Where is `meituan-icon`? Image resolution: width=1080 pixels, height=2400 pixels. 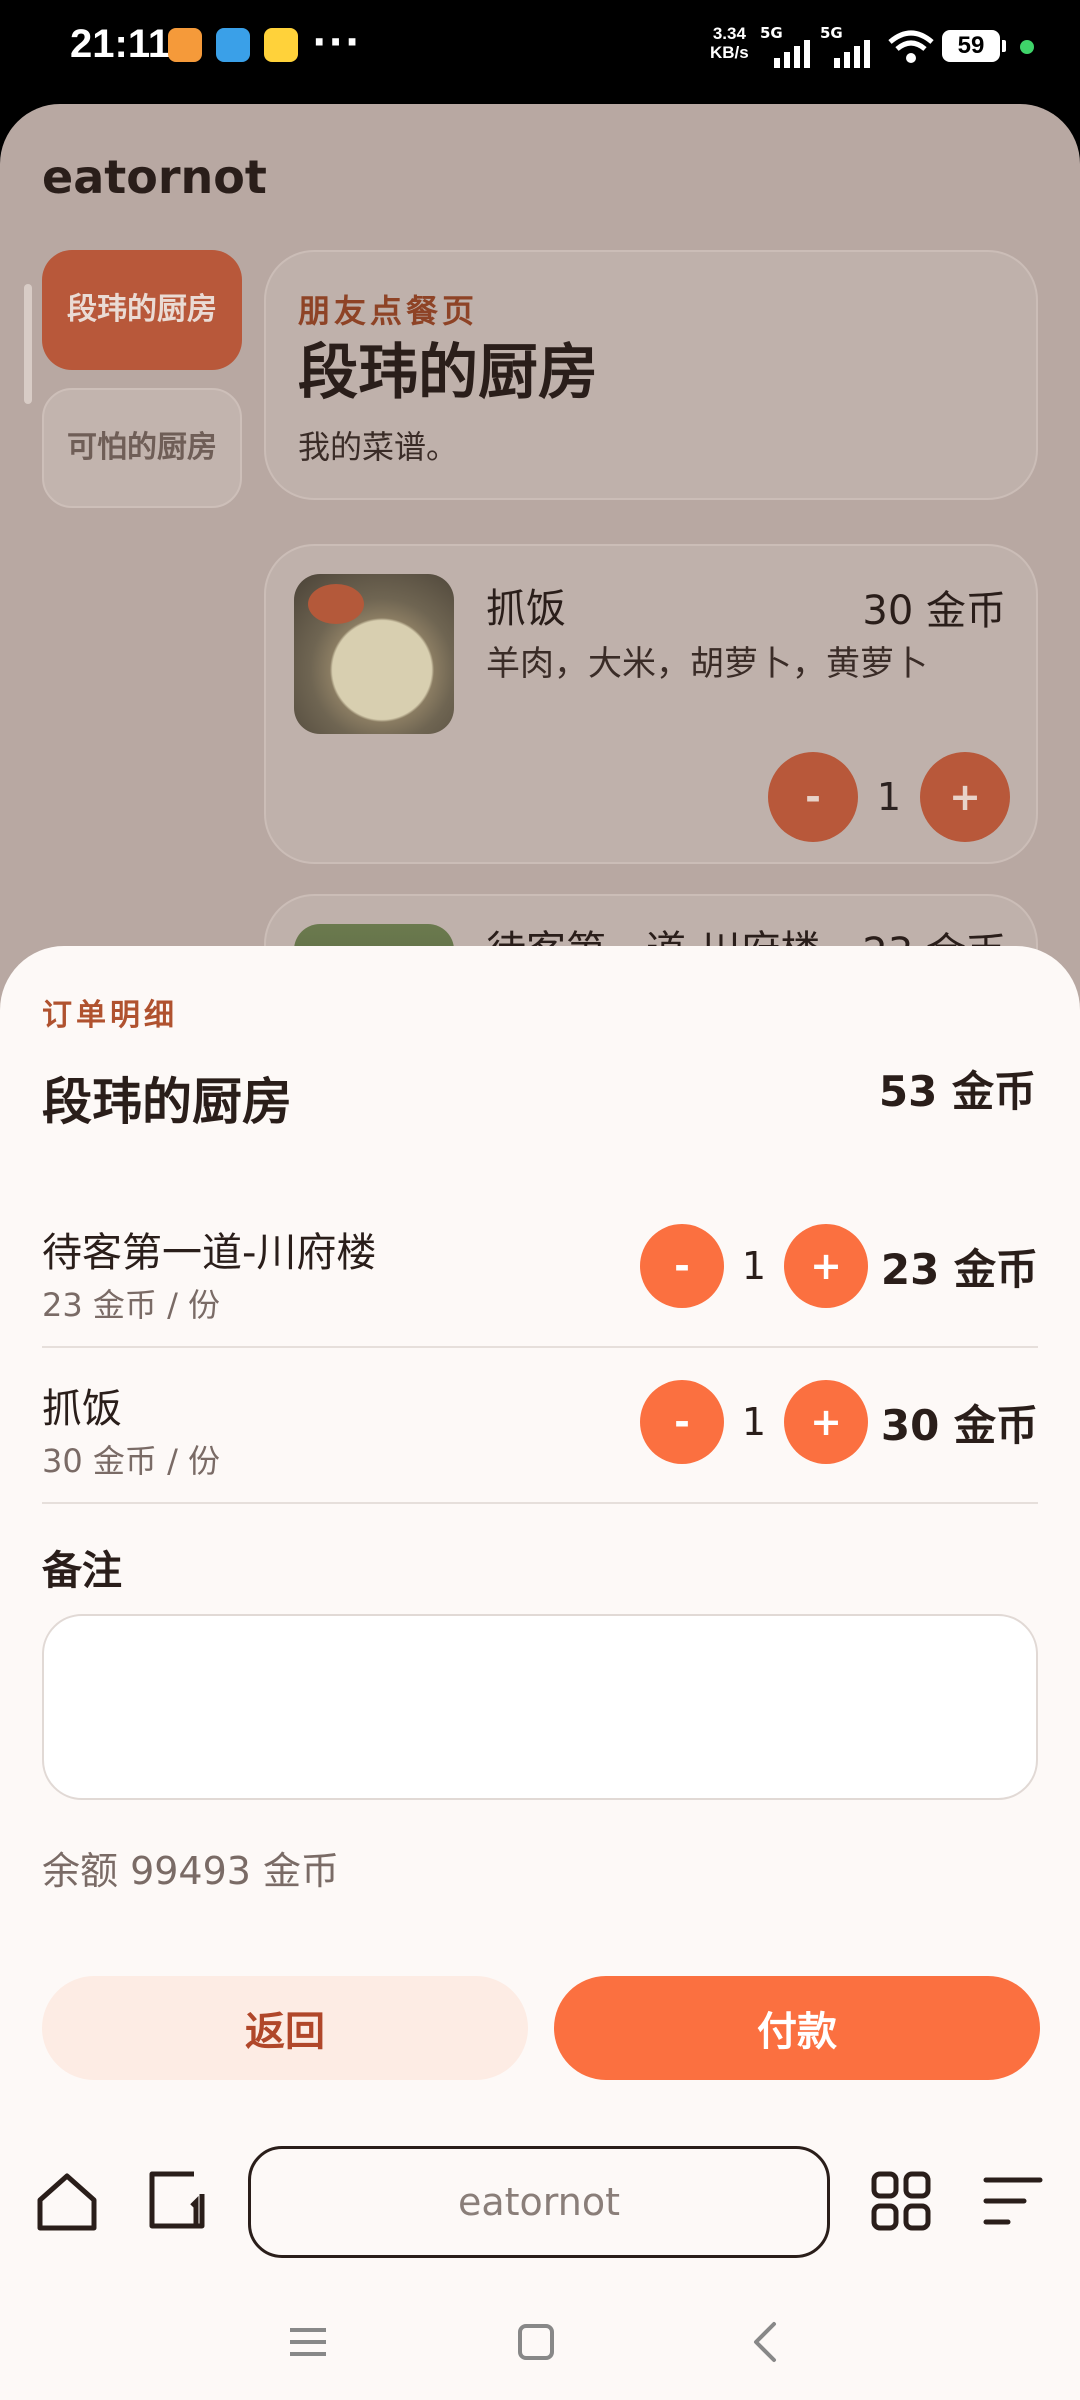 meituan-icon is located at coordinates (281, 45).